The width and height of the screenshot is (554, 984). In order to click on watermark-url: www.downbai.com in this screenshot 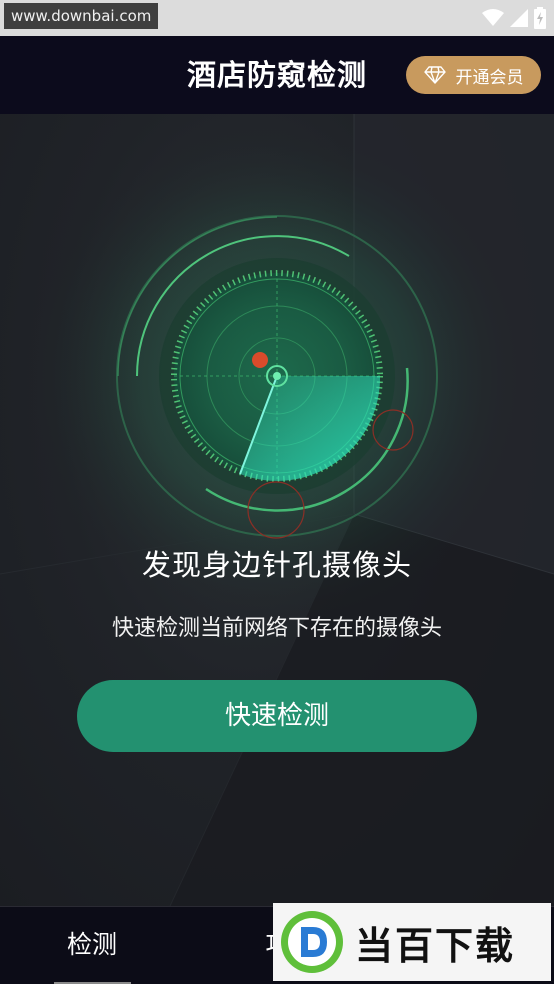, I will do `click(81, 16)`.